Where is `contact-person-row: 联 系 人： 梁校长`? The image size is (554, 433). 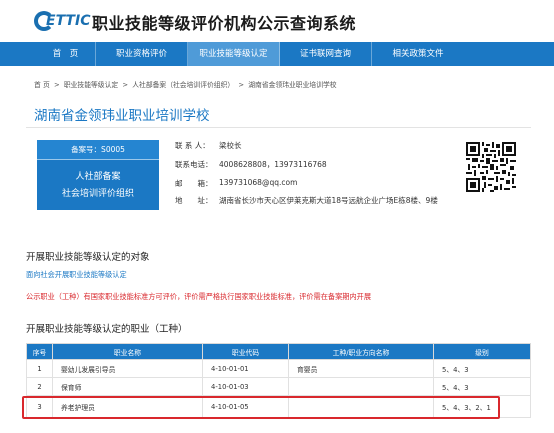
contact-person-row: 联 系 人： 梁校长 is located at coordinates (208, 145).